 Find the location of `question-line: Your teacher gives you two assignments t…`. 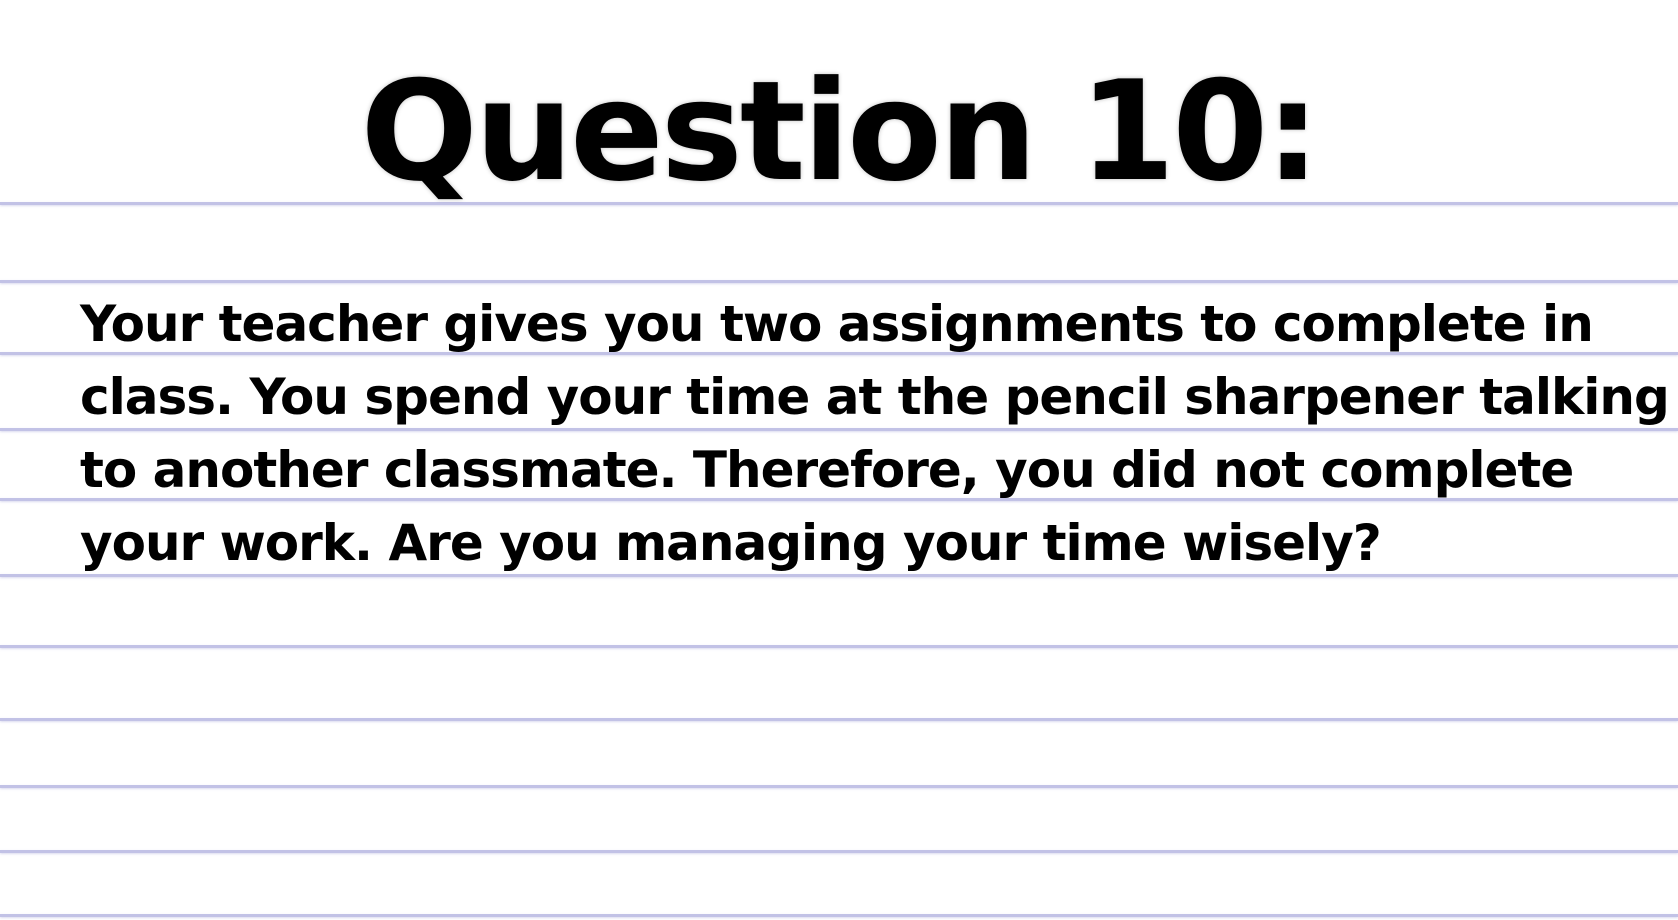

question-line: Your teacher gives you two assignments t… is located at coordinates (837, 324).